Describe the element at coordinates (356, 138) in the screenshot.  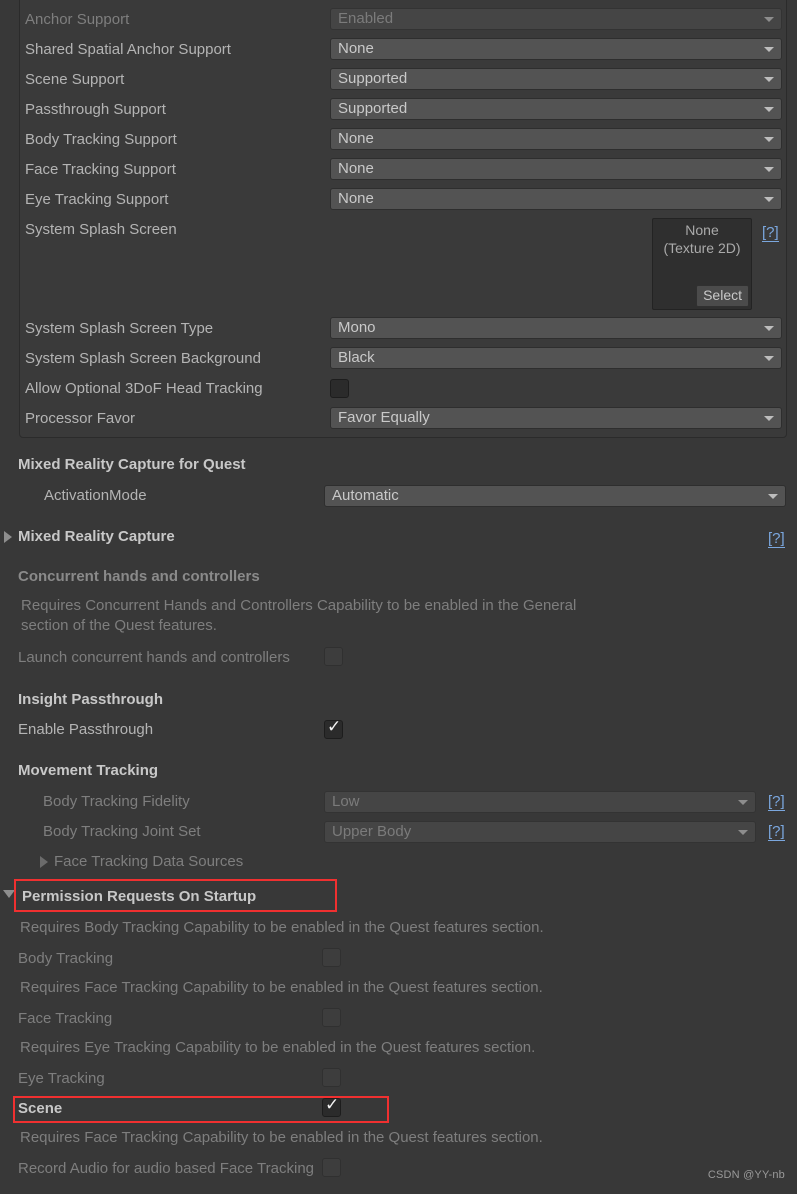
I see `dropdown-body-tracking-support-value: None` at that location.